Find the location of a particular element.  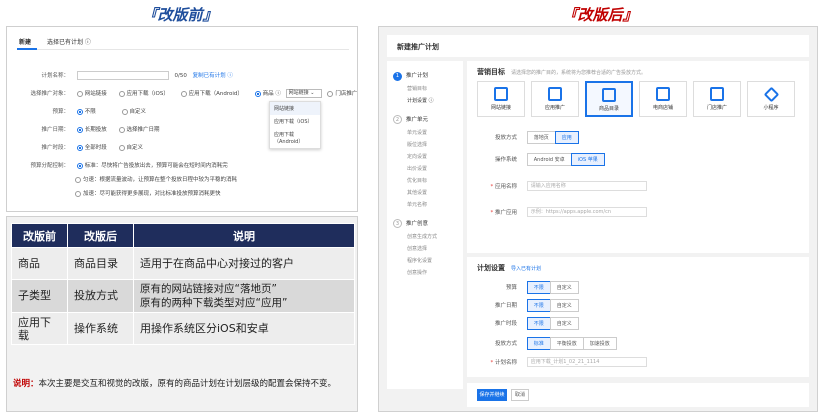

app-icon is located at coordinates (555, 94).